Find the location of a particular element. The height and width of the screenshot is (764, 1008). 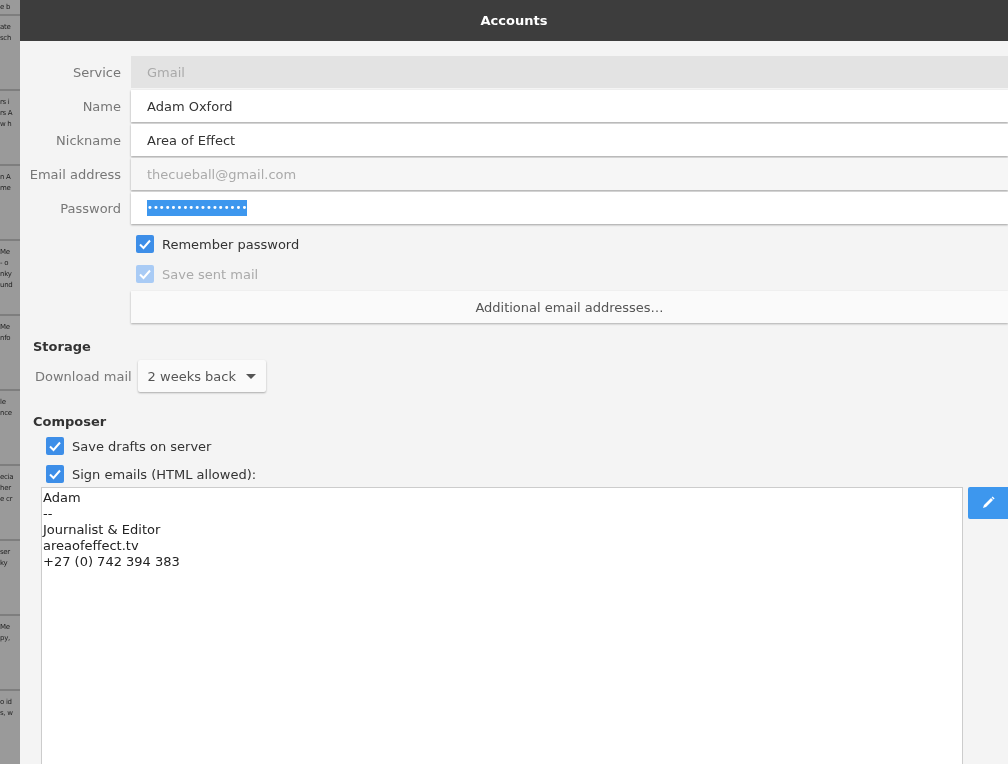

section-heading: Composer is located at coordinates (70, 421).